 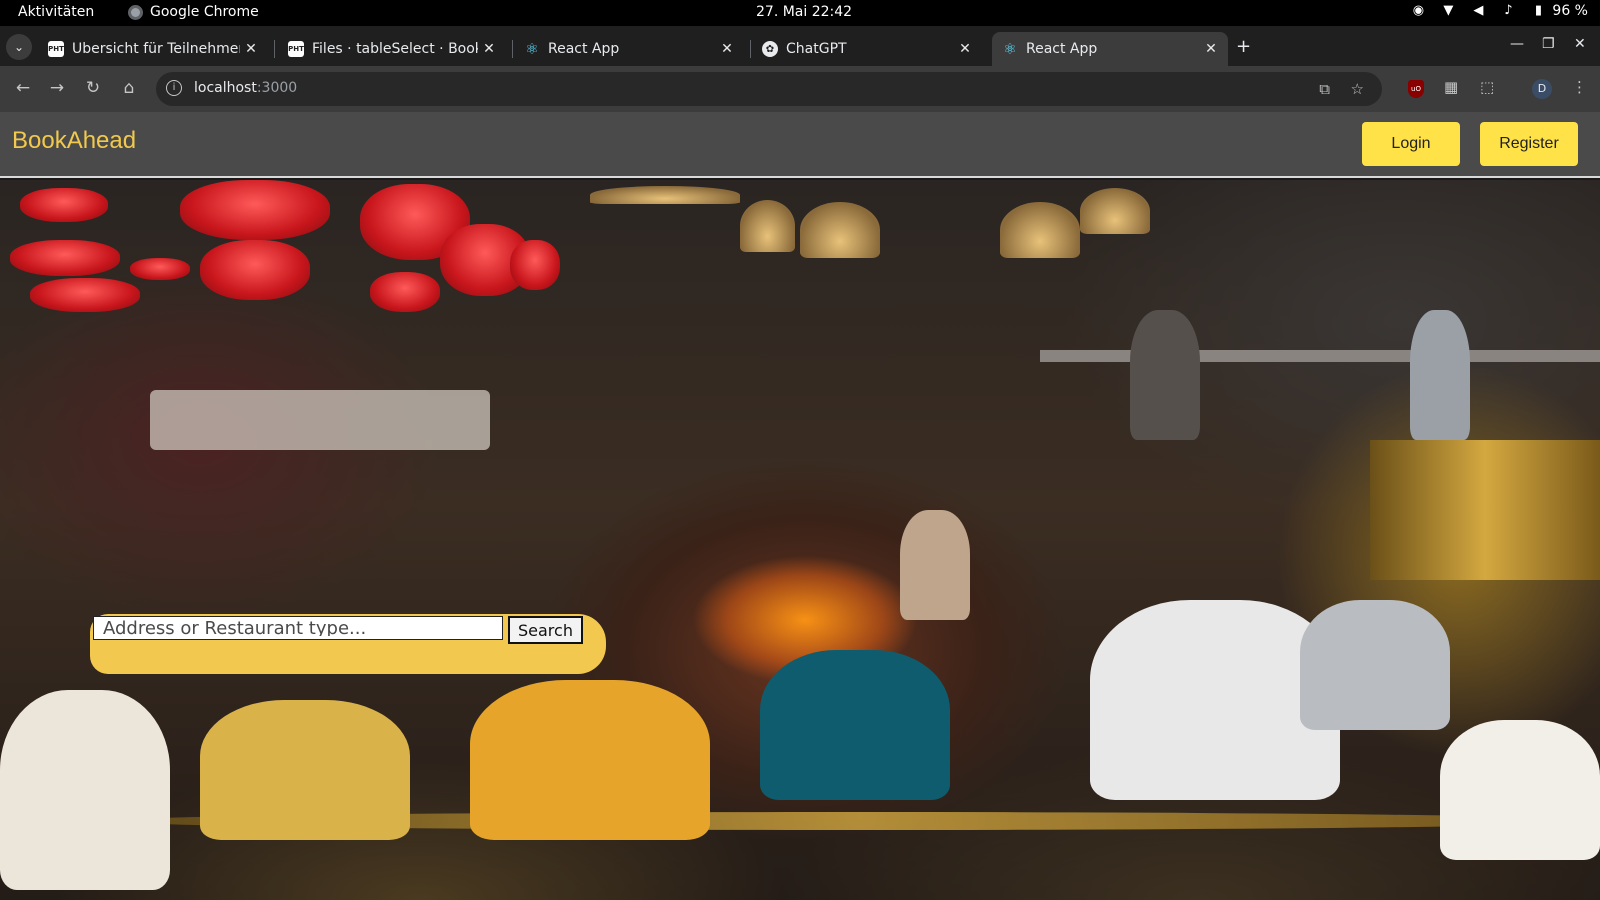 I want to click on new-tab-button: +, so click(x=1243, y=46).